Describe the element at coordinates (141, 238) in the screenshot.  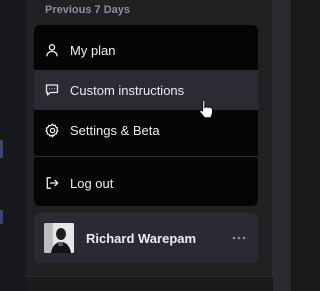
I see `user-name: Richard Warepam` at that location.